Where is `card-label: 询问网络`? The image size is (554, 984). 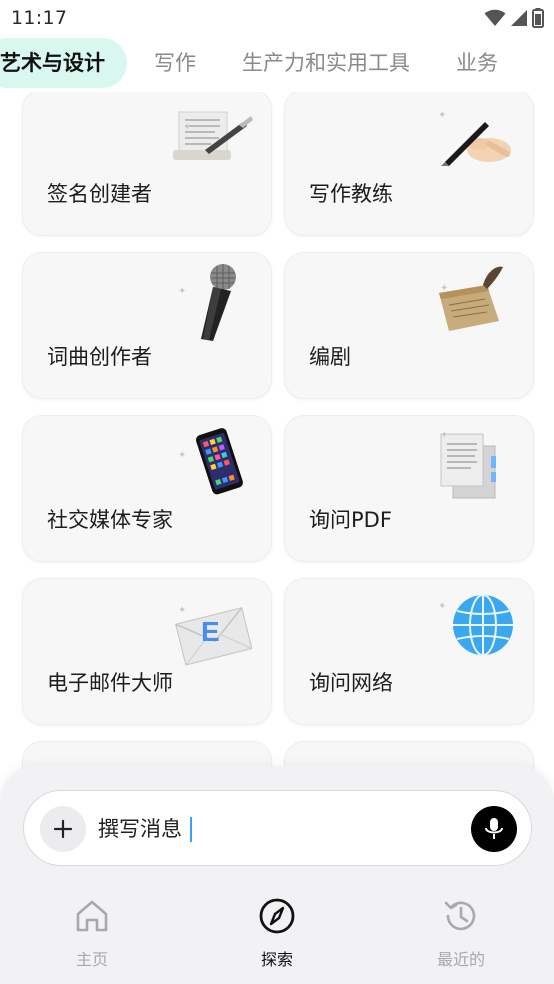 card-label: 询问网络 is located at coordinates (351, 683).